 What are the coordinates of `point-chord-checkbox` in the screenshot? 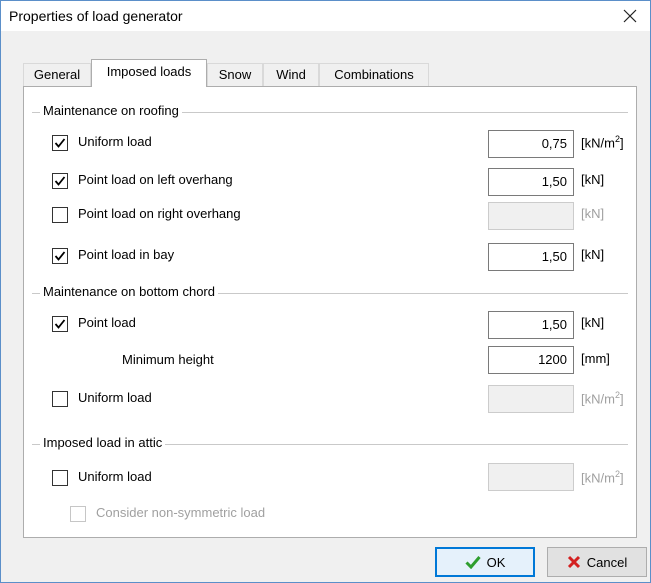 It's located at (60, 324).